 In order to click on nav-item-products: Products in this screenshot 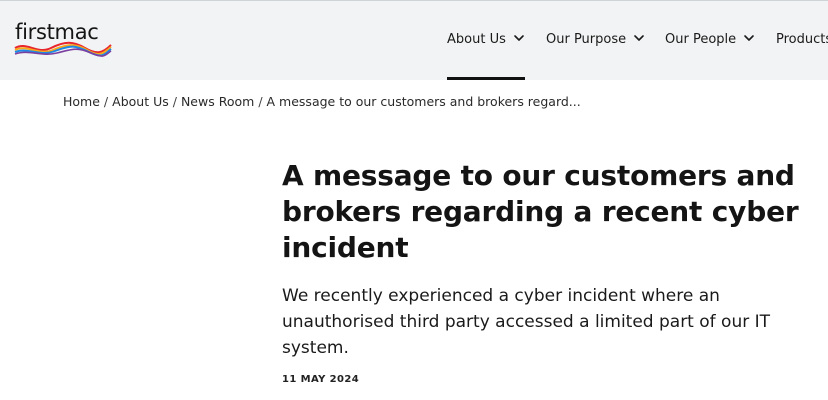, I will do `click(802, 40)`.